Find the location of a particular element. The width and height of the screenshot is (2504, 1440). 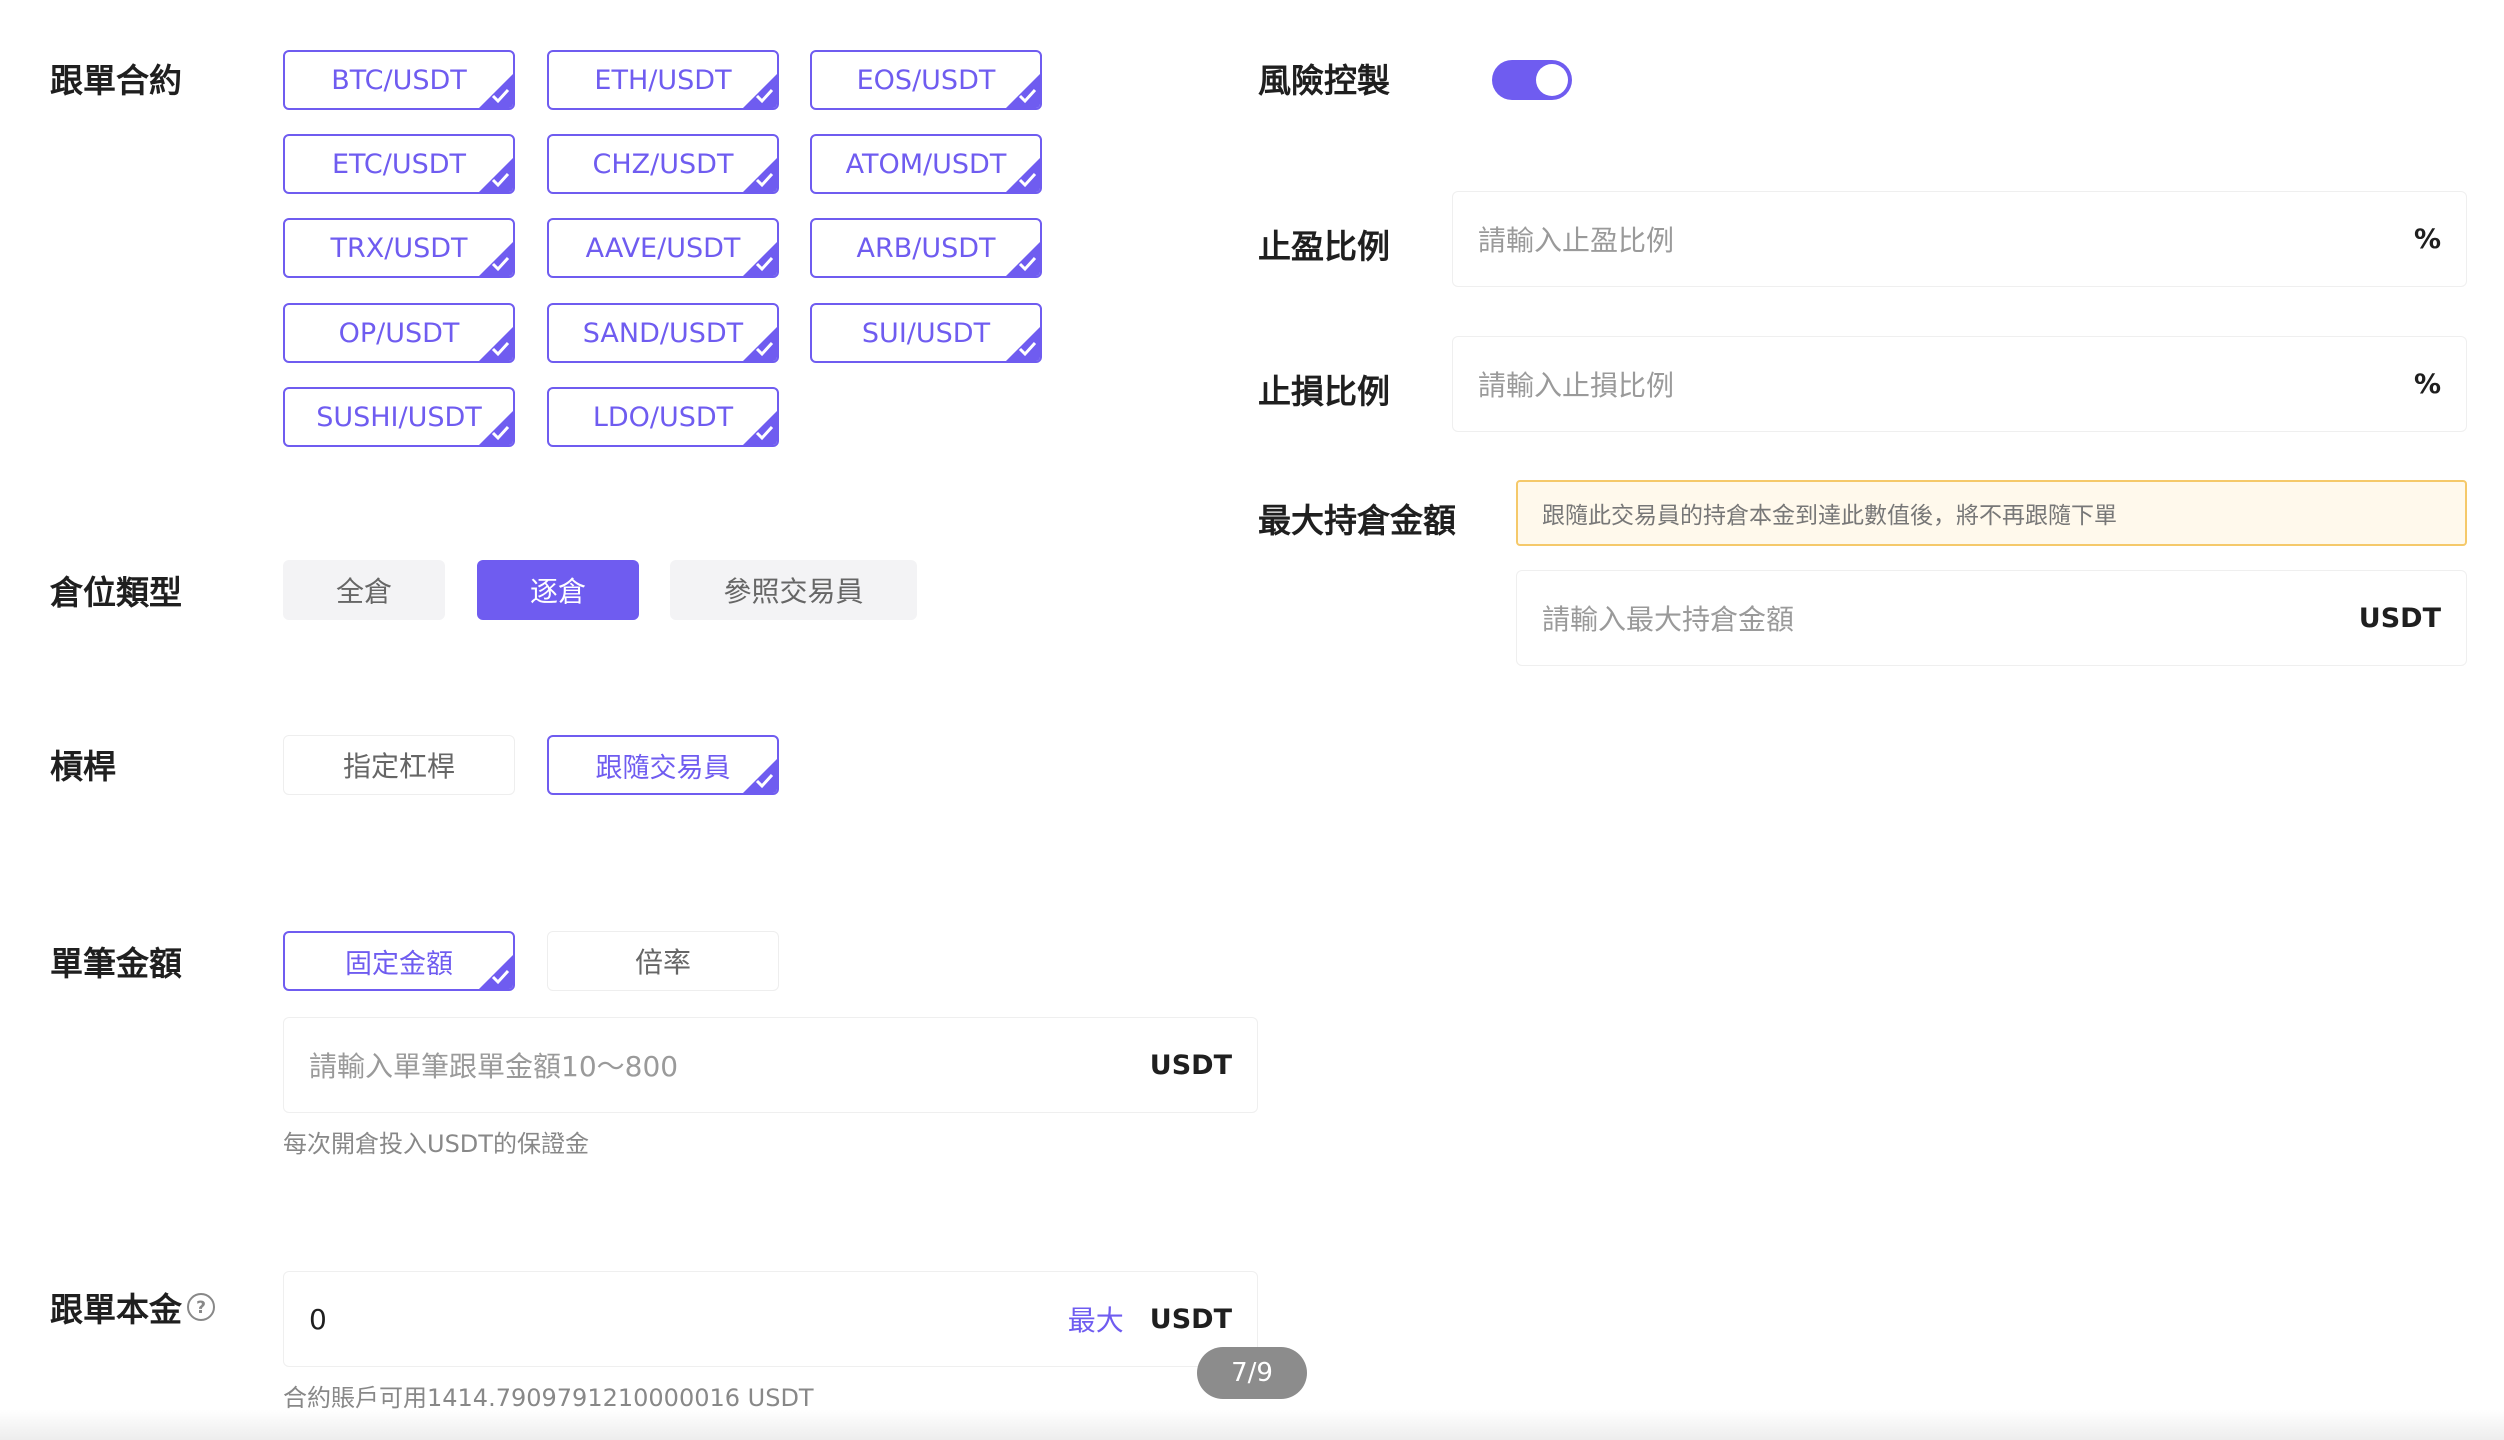

contract-chip: SUSHI/USDT is located at coordinates (399, 417).